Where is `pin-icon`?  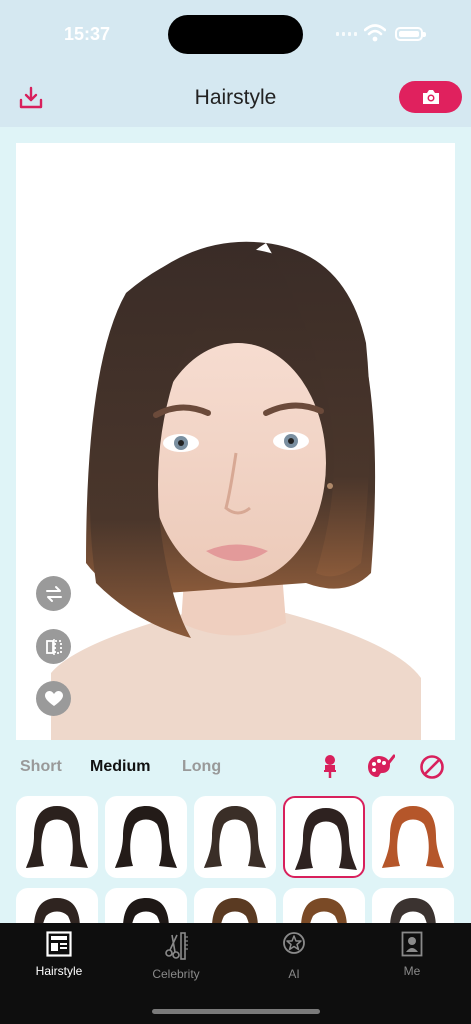 pin-icon is located at coordinates (330, 766).